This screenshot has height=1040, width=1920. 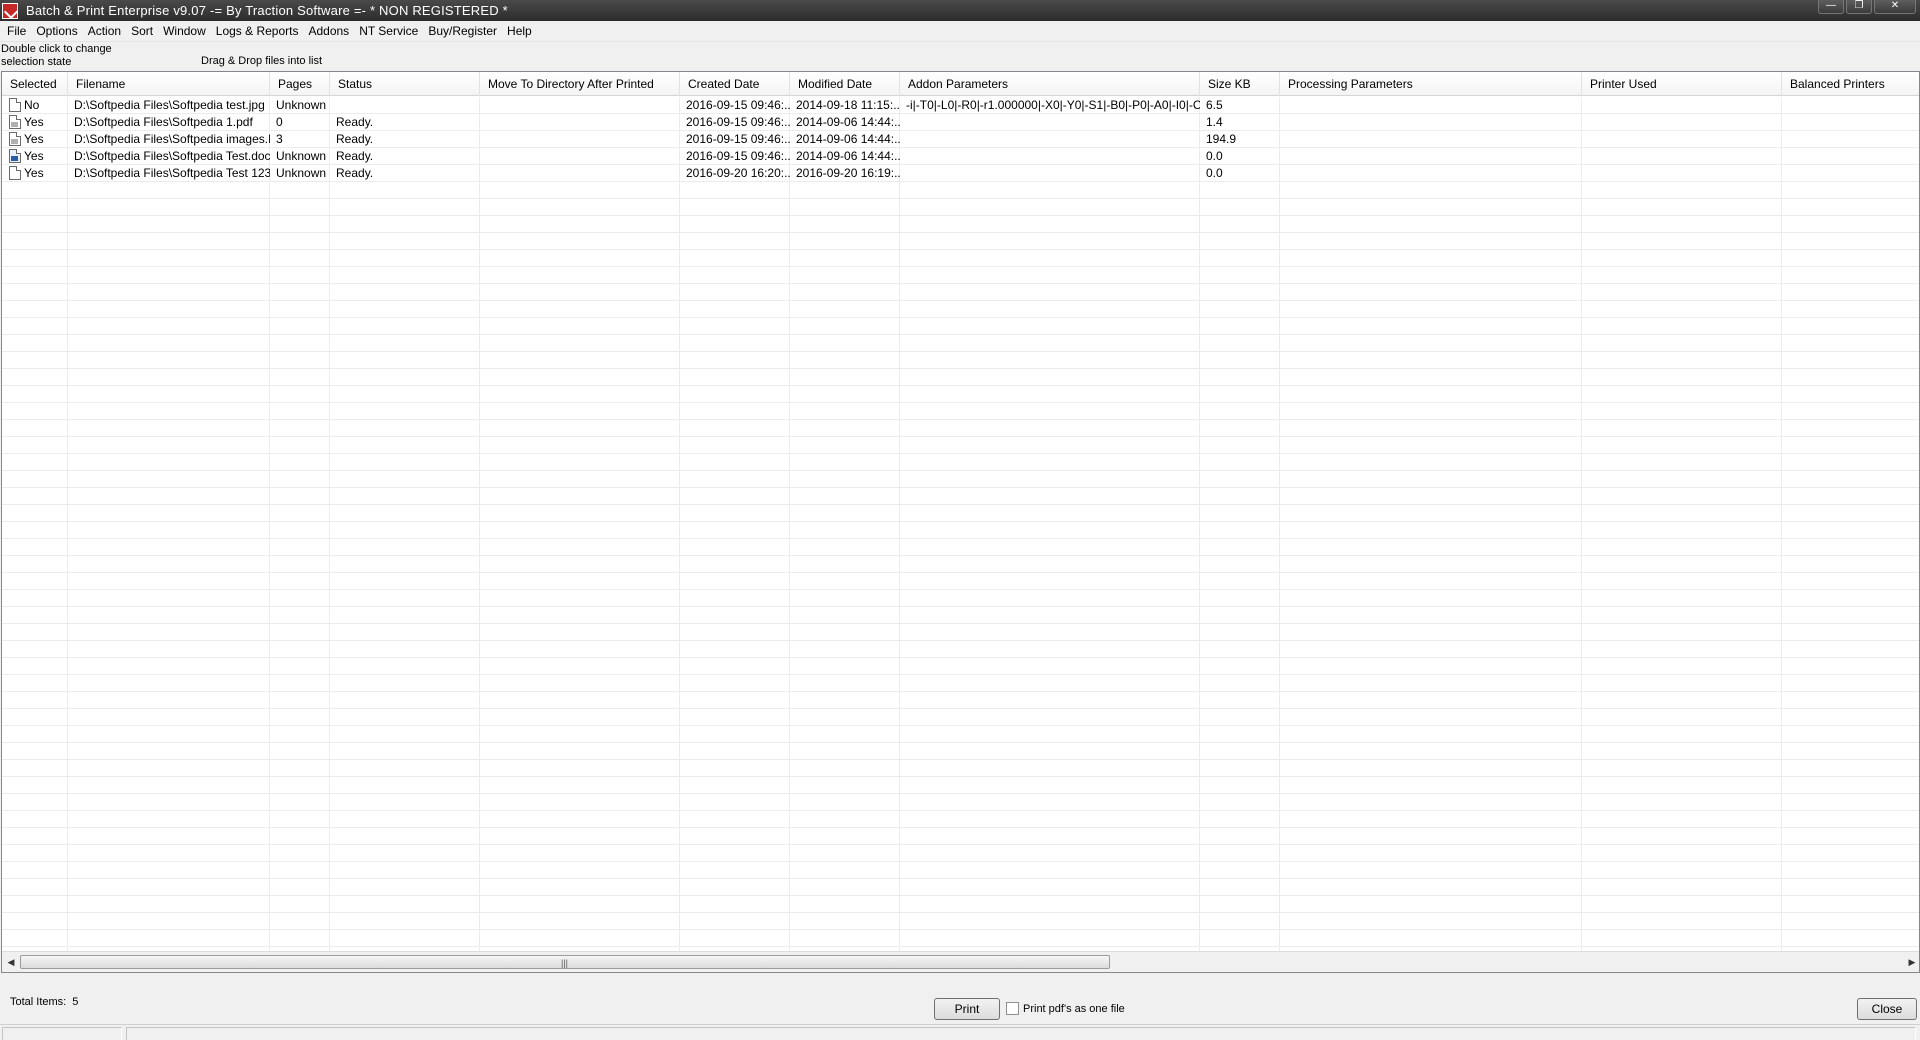 I want to click on col-size-kb-cell: 0.0, so click(x=1214, y=173).